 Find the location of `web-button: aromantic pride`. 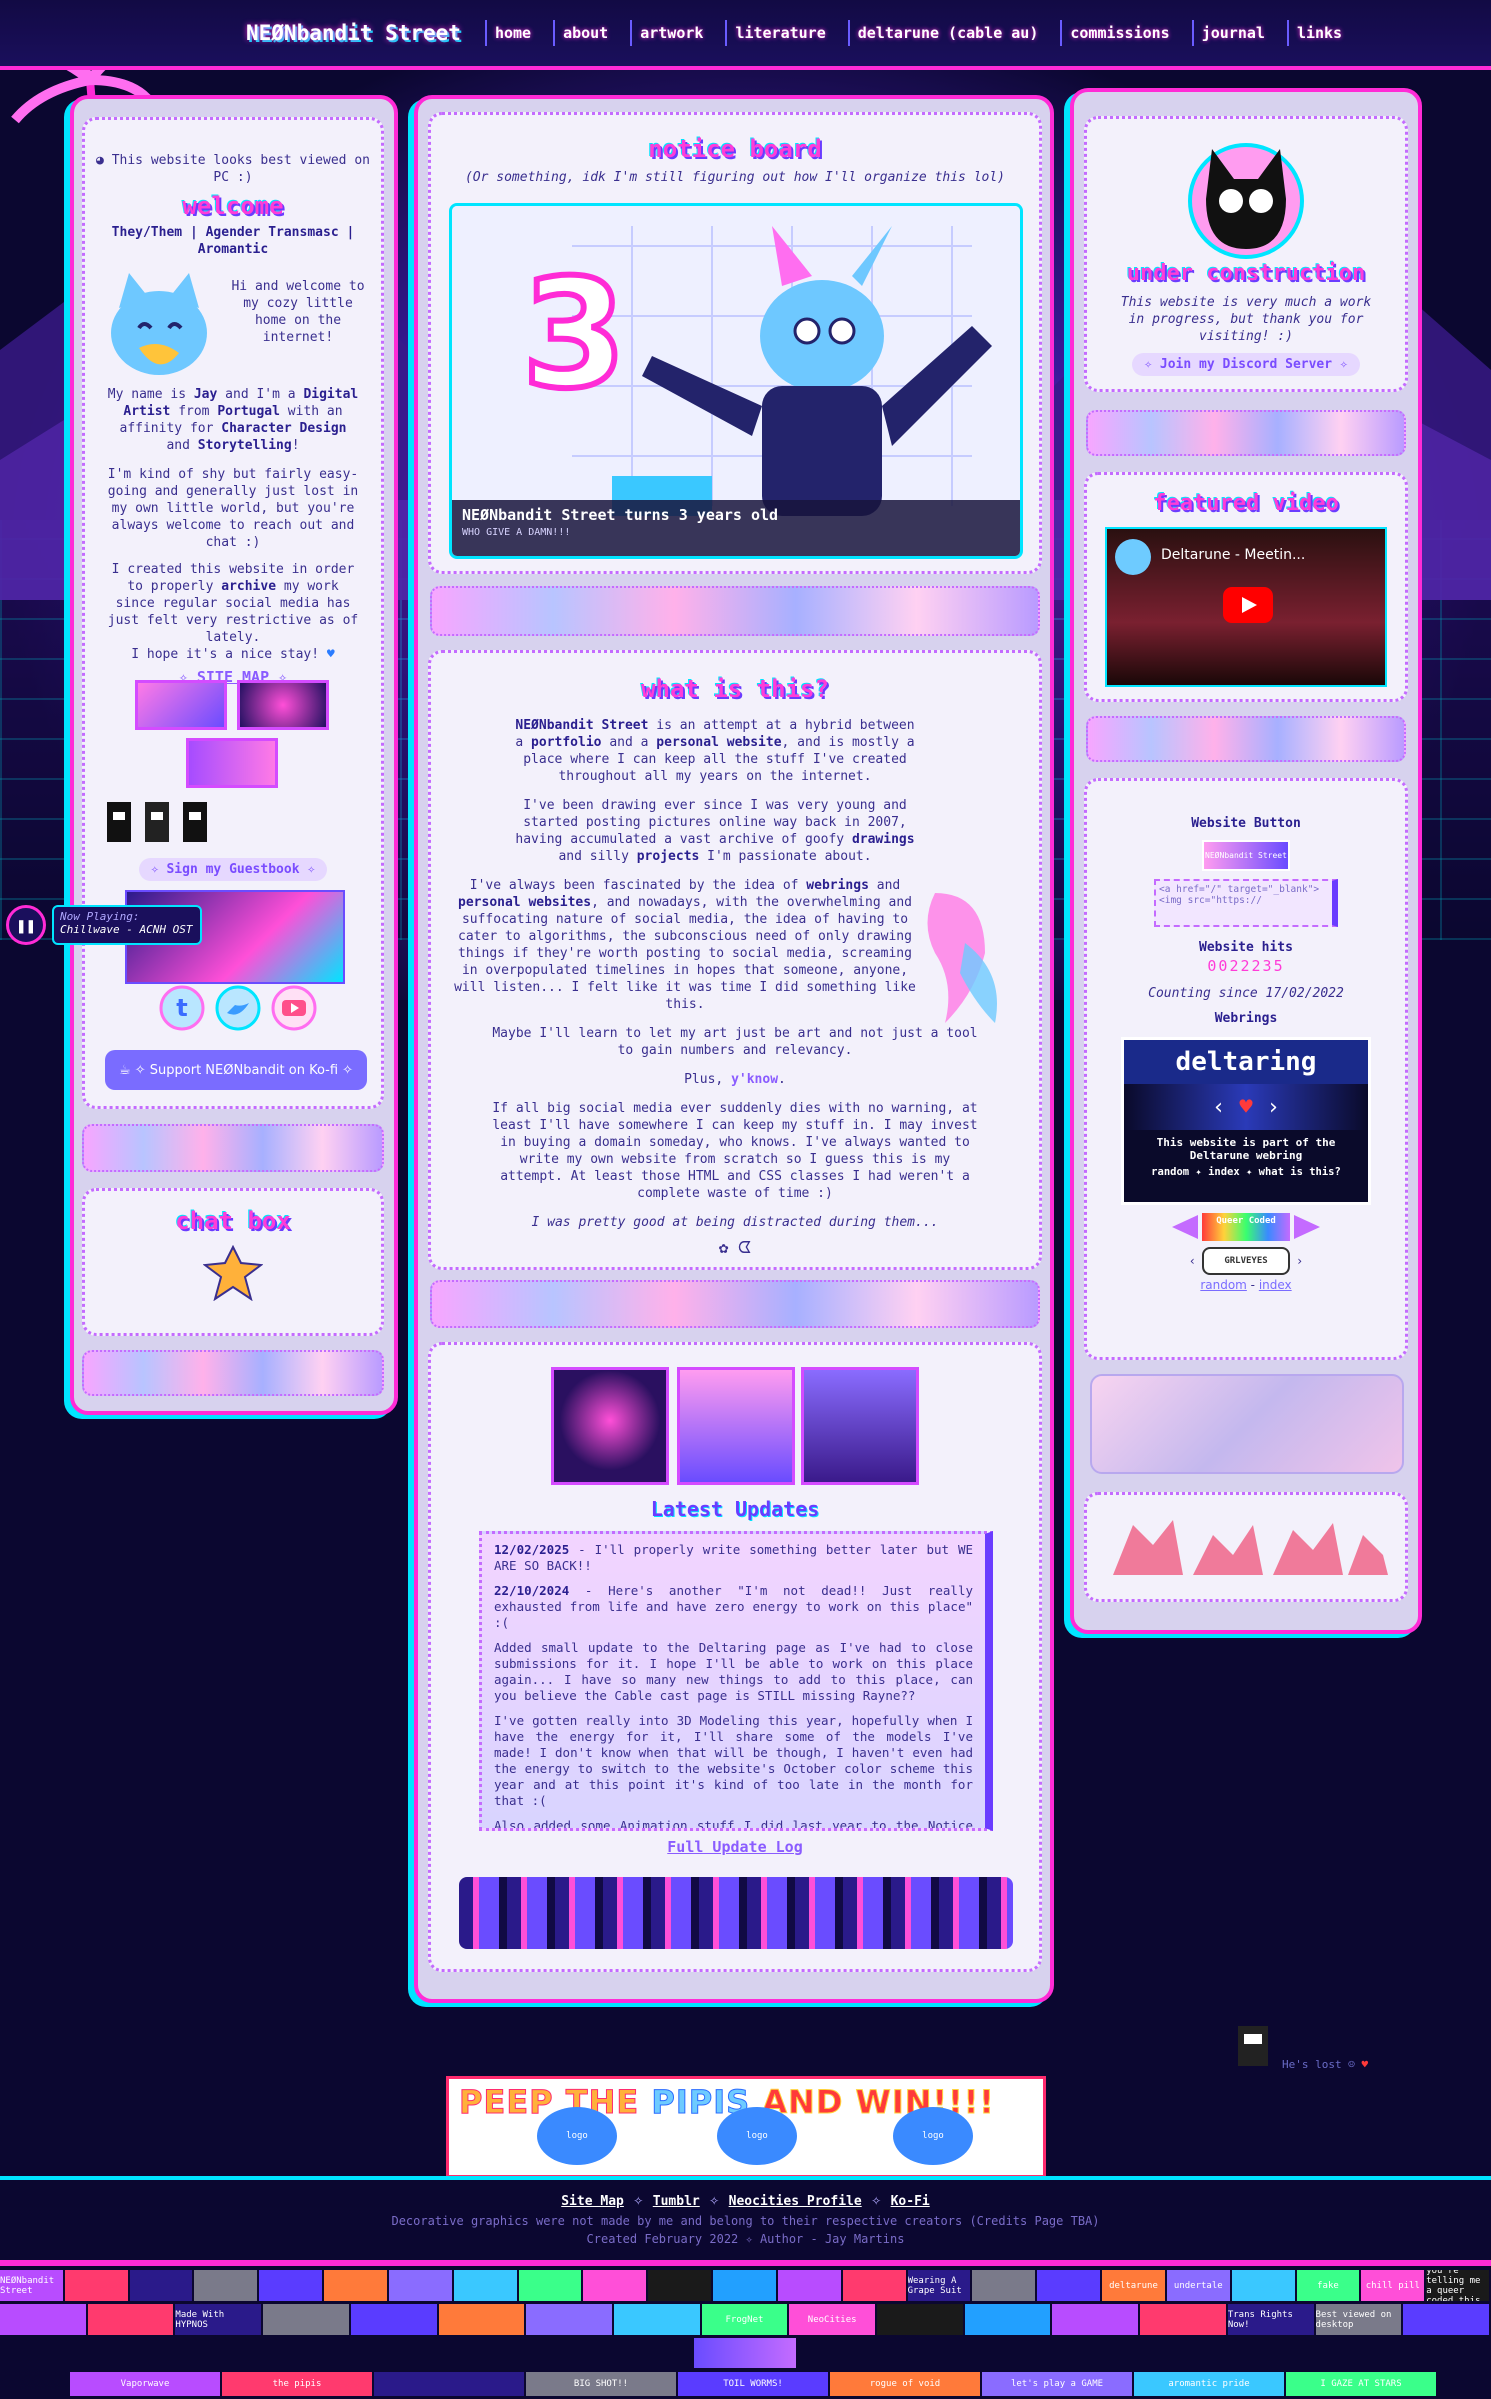

web-button: aromantic pride is located at coordinates (1209, 2384).